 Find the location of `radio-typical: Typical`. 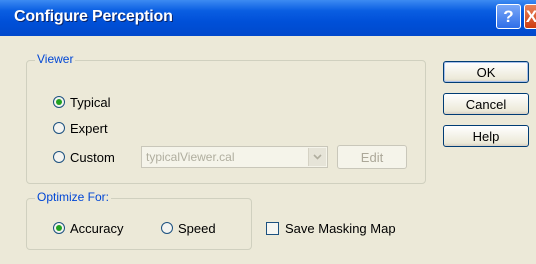

radio-typical: Typical is located at coordinates (81, 102).